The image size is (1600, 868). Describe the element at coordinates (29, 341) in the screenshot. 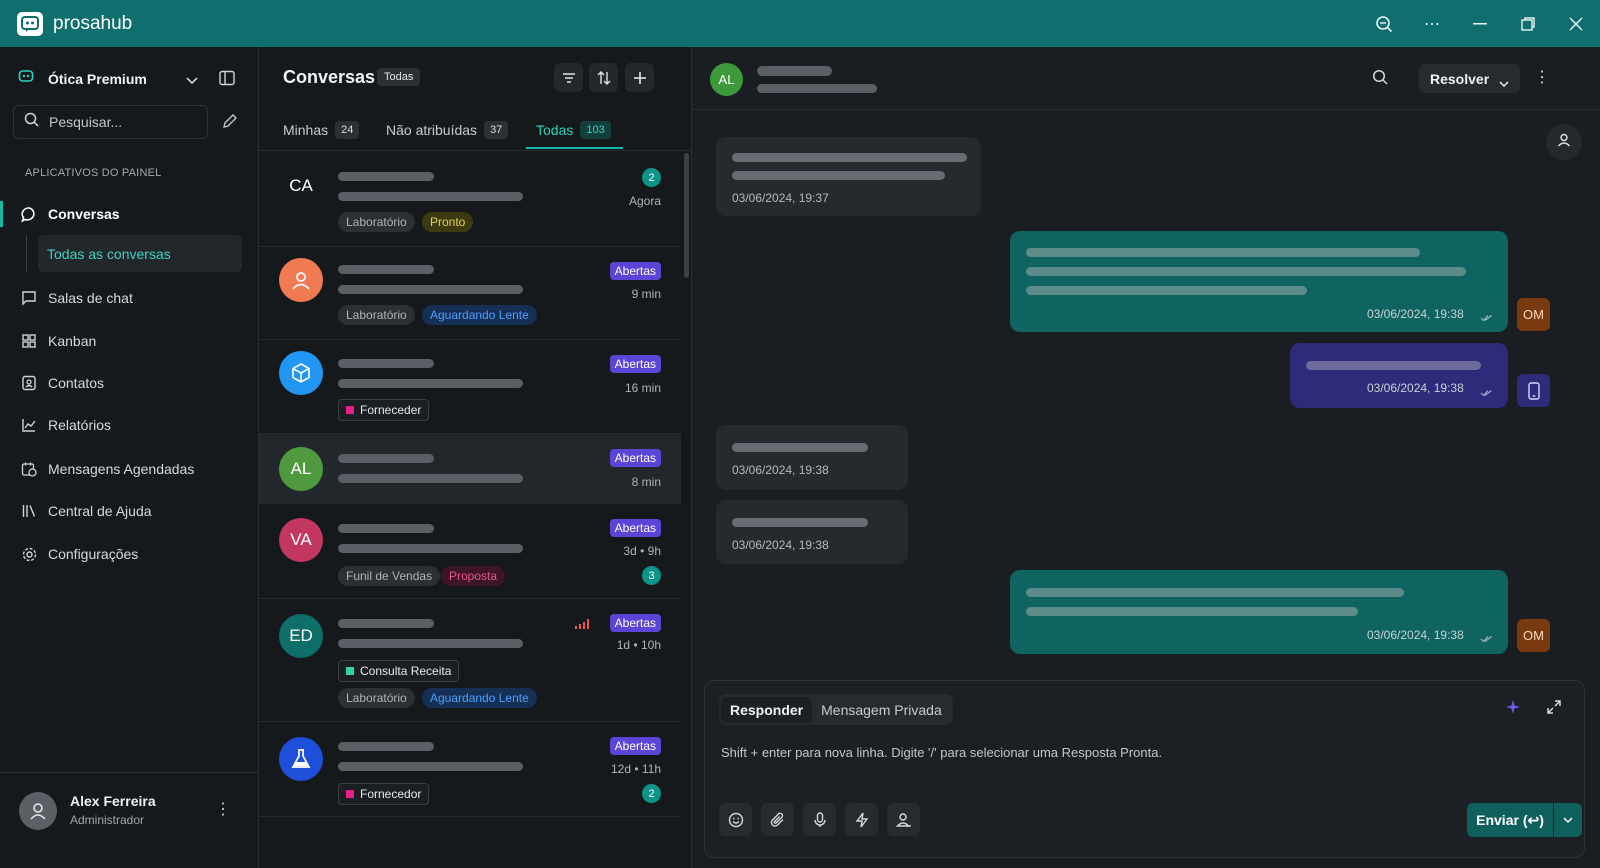

I see `grid-icon` at that location.